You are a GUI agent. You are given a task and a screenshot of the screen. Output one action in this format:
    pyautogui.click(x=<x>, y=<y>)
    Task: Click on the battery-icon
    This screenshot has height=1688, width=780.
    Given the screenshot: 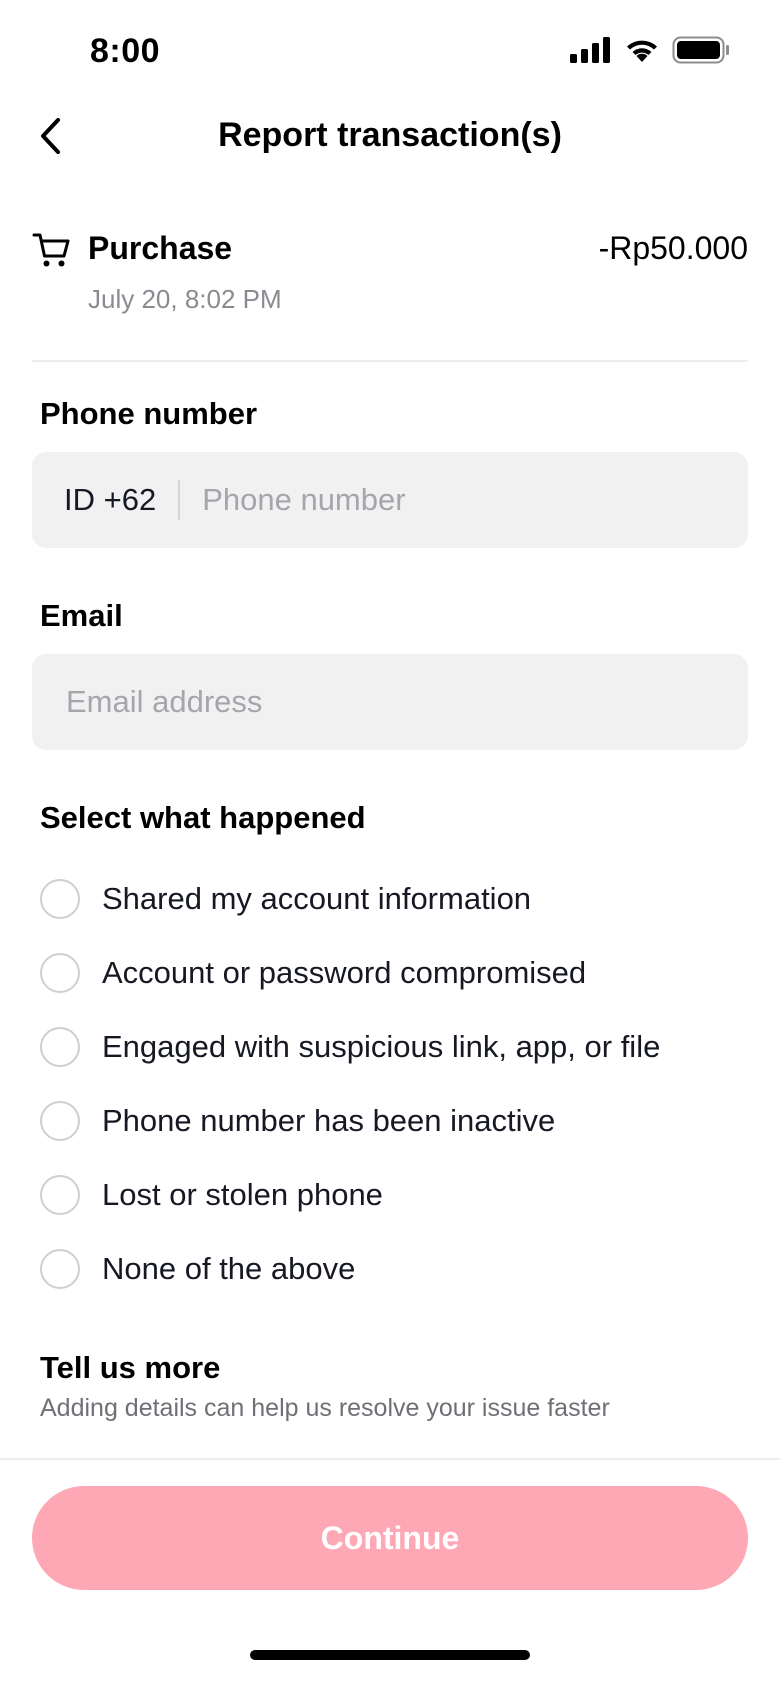 What is the action you would take?
    pyautogui.click(x=701, y=52)
    